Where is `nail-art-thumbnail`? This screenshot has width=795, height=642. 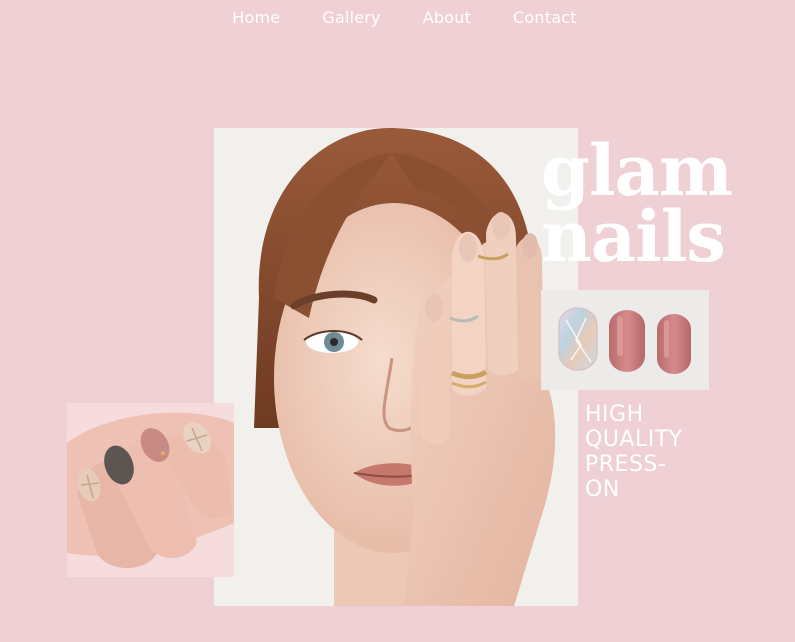
nail-art-thumbnail is located at coordinates (150, 490).